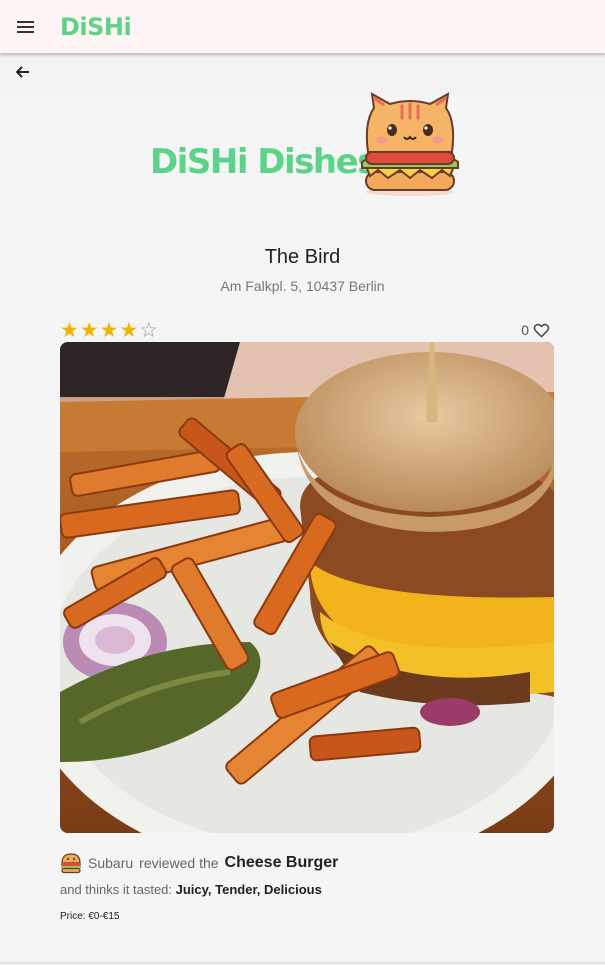 Image resolution: width=605 pixels, height=965 pixels. What do you see at coordinates (110, 863) in the screenshot?
I see `review-user: Subaru` at bounding box center [110, 863].